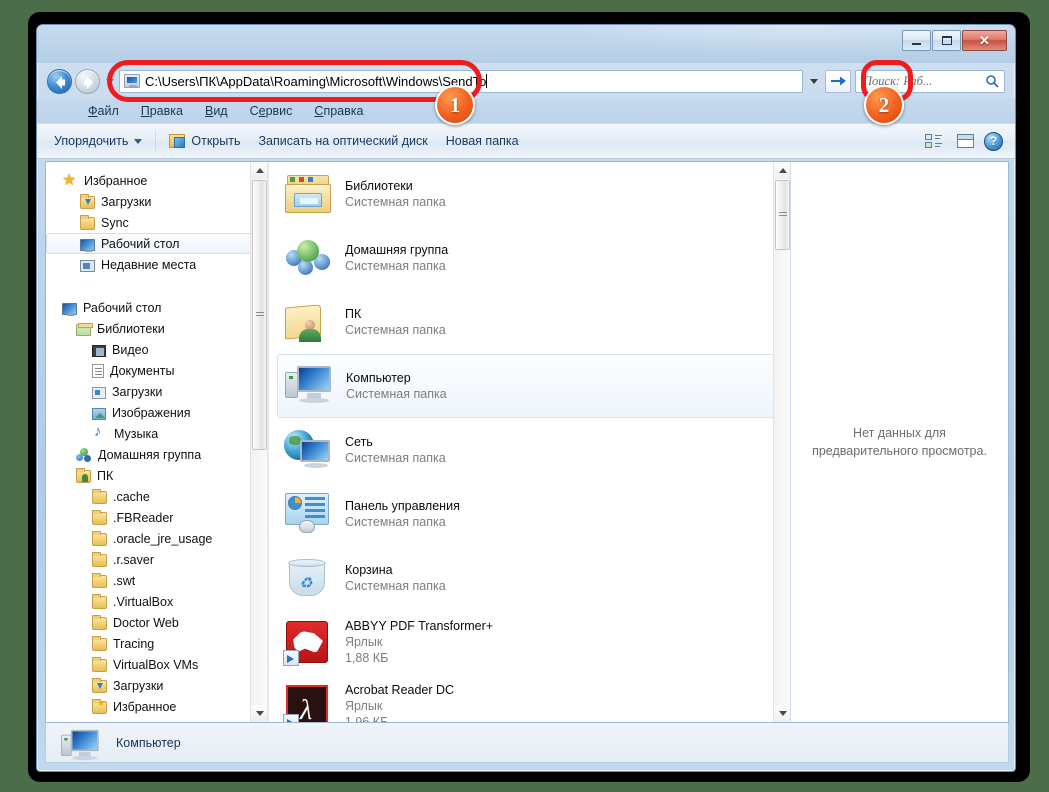 This screenshot has height=792, width=1049. Describe the element at coordinates (156, 496) in the screenshot. I see `tree-item-cache: .cache` at that location.